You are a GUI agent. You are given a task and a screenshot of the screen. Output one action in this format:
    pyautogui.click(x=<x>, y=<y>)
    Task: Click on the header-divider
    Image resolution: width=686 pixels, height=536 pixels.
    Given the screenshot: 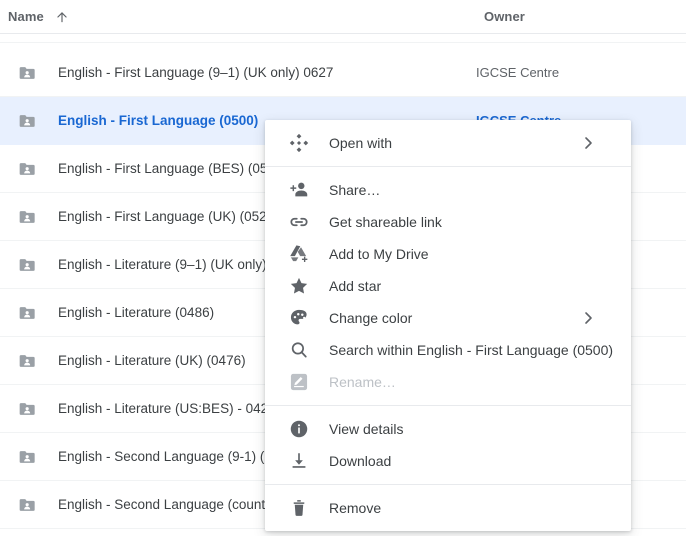 What is the action you would take?
    pyautogui.click(x=343, y=33)
    